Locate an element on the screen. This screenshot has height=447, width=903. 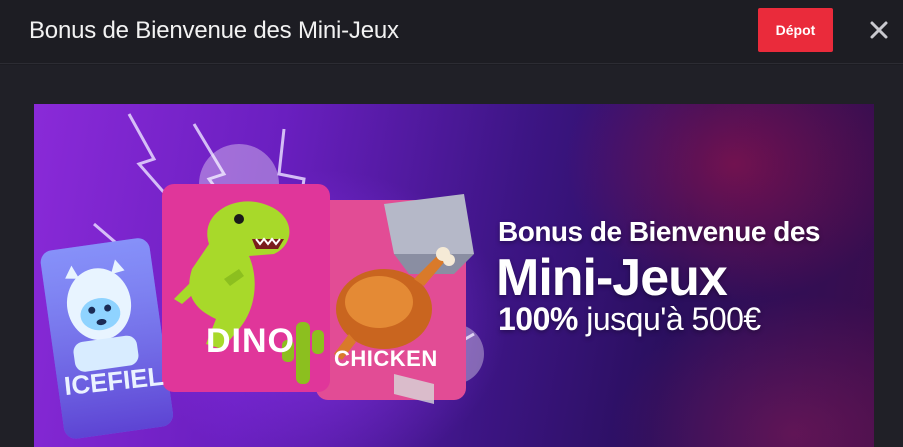
offer-amount: jusqu'à 500€ is located at coordinates (669, 319).